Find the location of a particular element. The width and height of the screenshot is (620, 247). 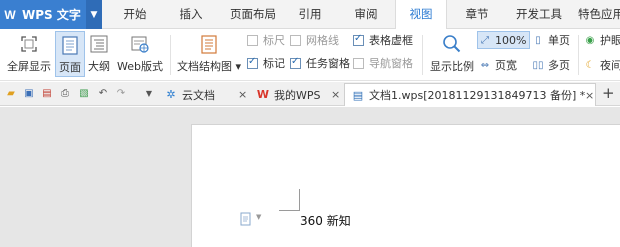

multi-page-label: 多页 is located at coordinates (559, 65).